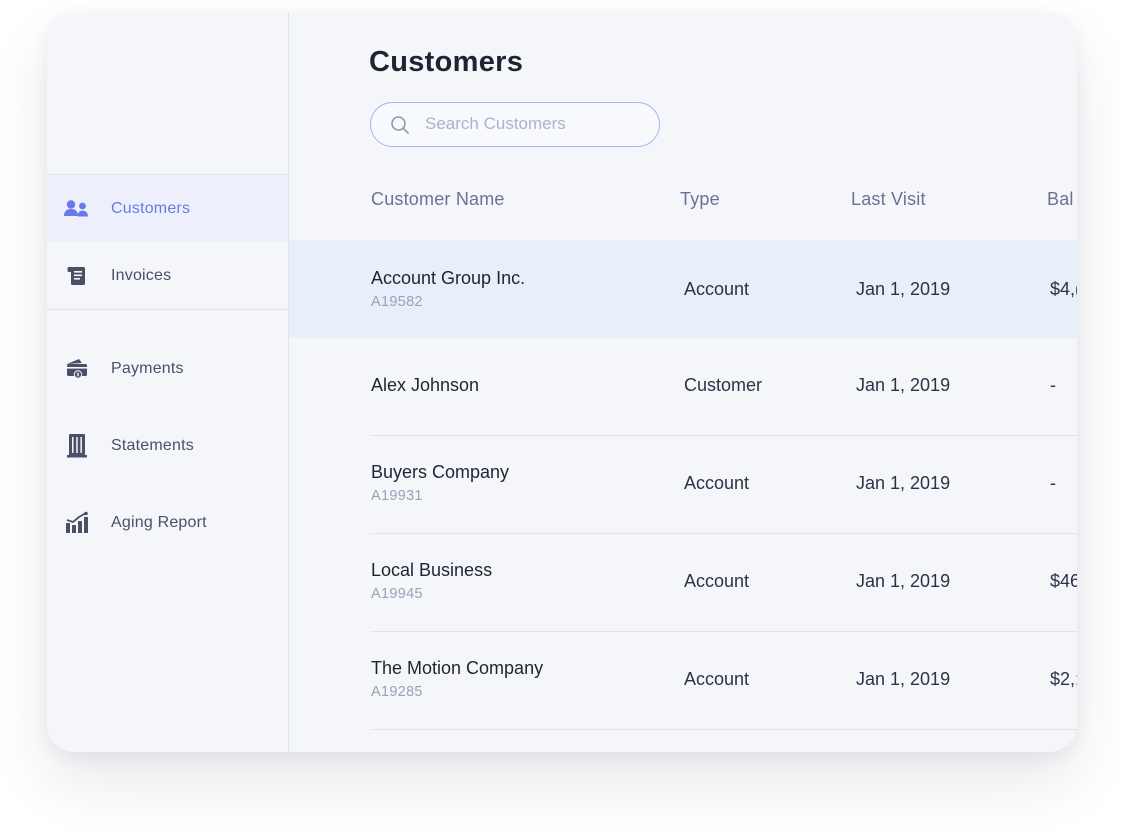 The height and width of the screenshot is (836, 1124). I want to click on search-input, so click(535, 124).